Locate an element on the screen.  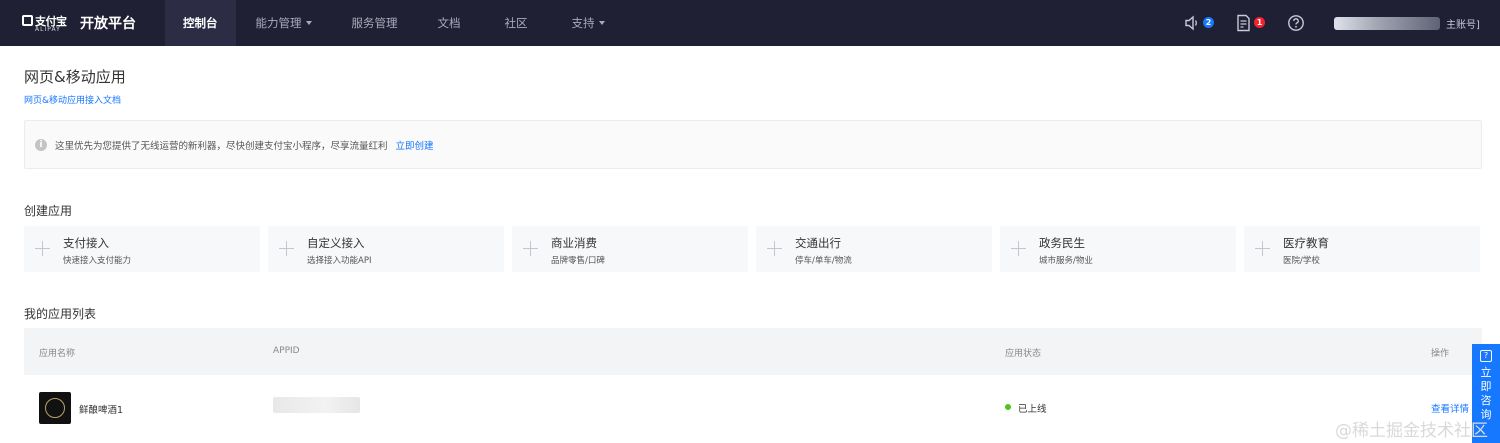
card-subtitle: 品牌零售/口碑 is located at coordinates (578, 261).